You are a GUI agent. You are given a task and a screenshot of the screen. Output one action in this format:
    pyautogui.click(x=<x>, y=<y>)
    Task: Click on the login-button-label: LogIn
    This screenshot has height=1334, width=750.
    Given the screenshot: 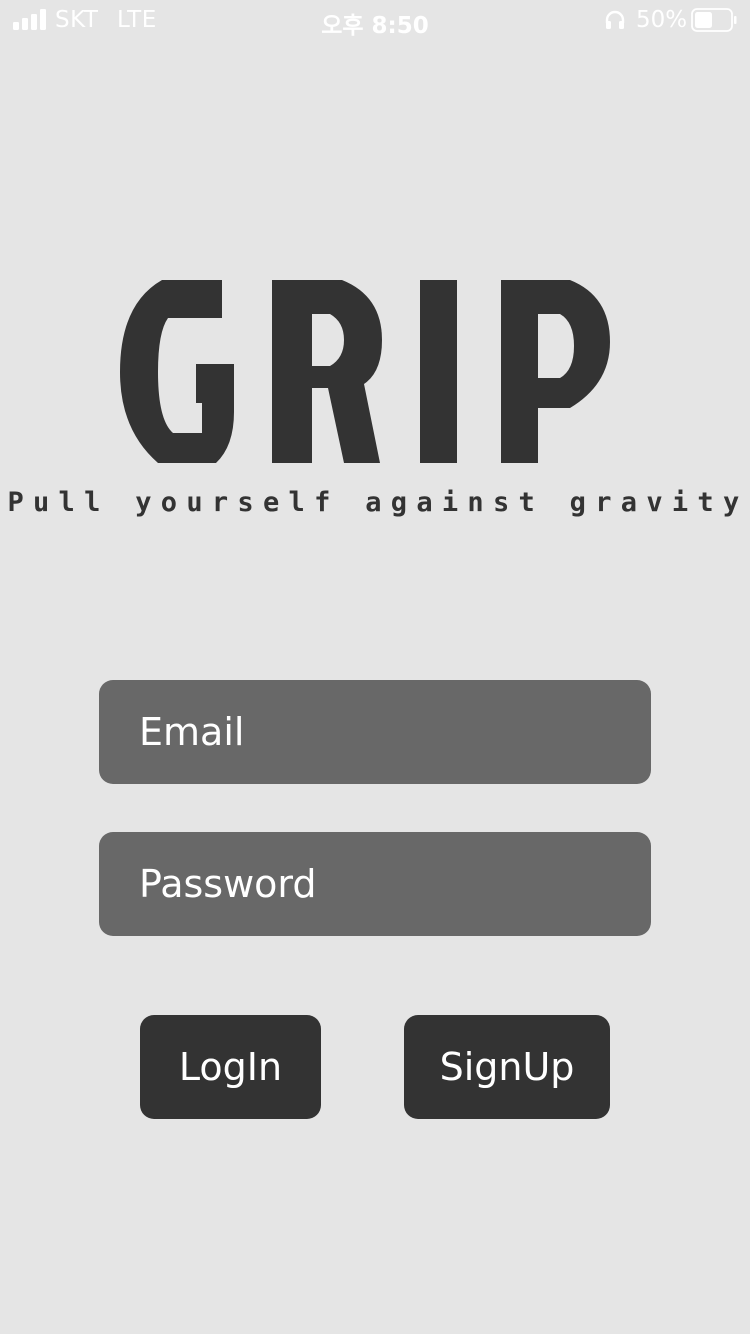 What is the action you would take?
    pyautogui.click(x=230, y=1067)
    